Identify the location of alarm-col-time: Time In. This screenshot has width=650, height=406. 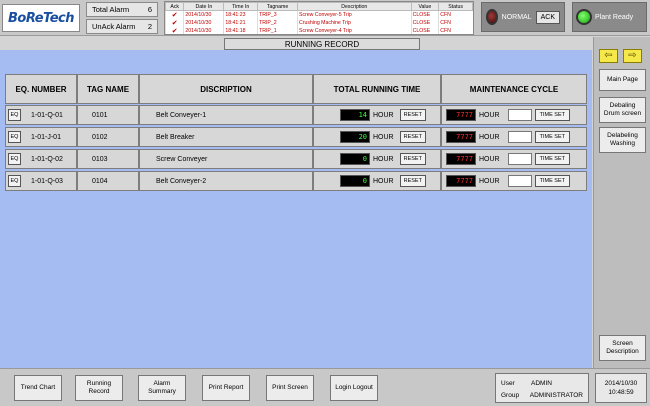
(241, 6).